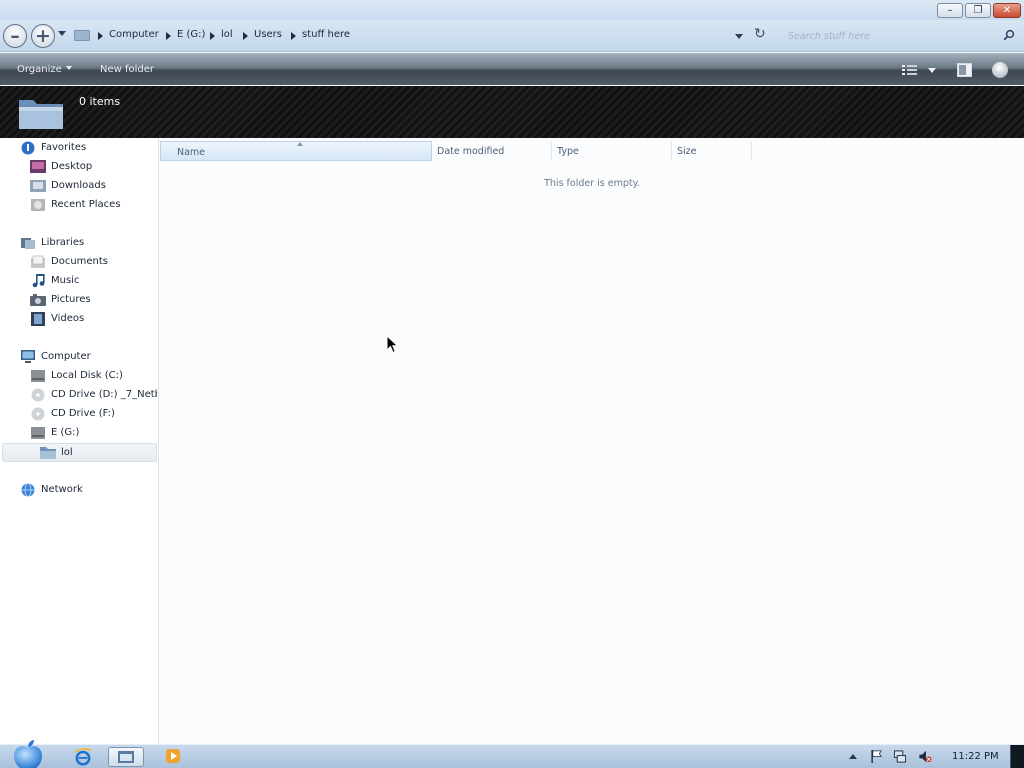  Describe the element at coordinates (127, 69) in the screenshot. I see `new-folder-button: New folder` at that location.